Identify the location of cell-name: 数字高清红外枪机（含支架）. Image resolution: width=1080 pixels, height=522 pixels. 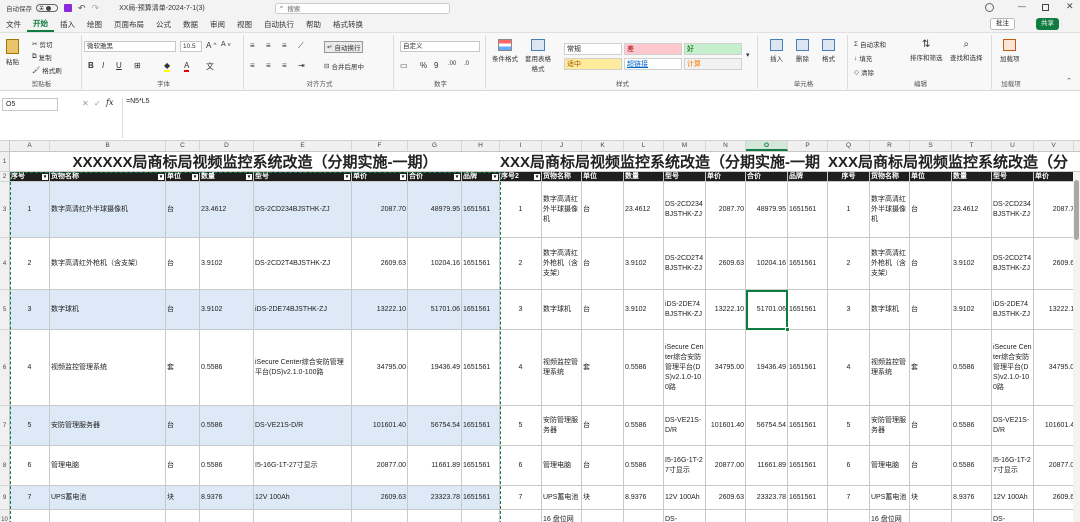
(108, 264).